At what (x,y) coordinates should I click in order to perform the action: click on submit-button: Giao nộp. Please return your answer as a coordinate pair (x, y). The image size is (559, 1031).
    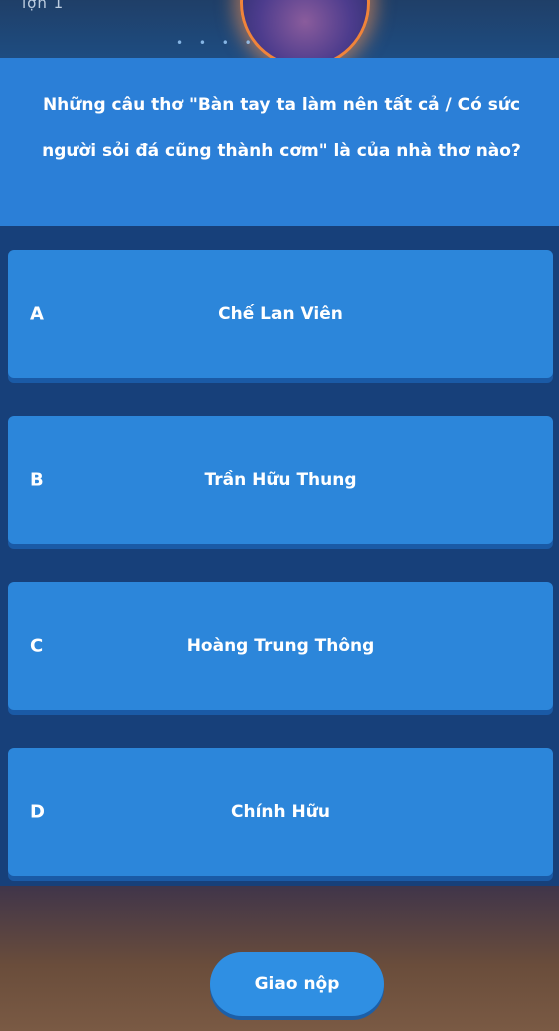
    Looking at the image, I should click on (297, 984).